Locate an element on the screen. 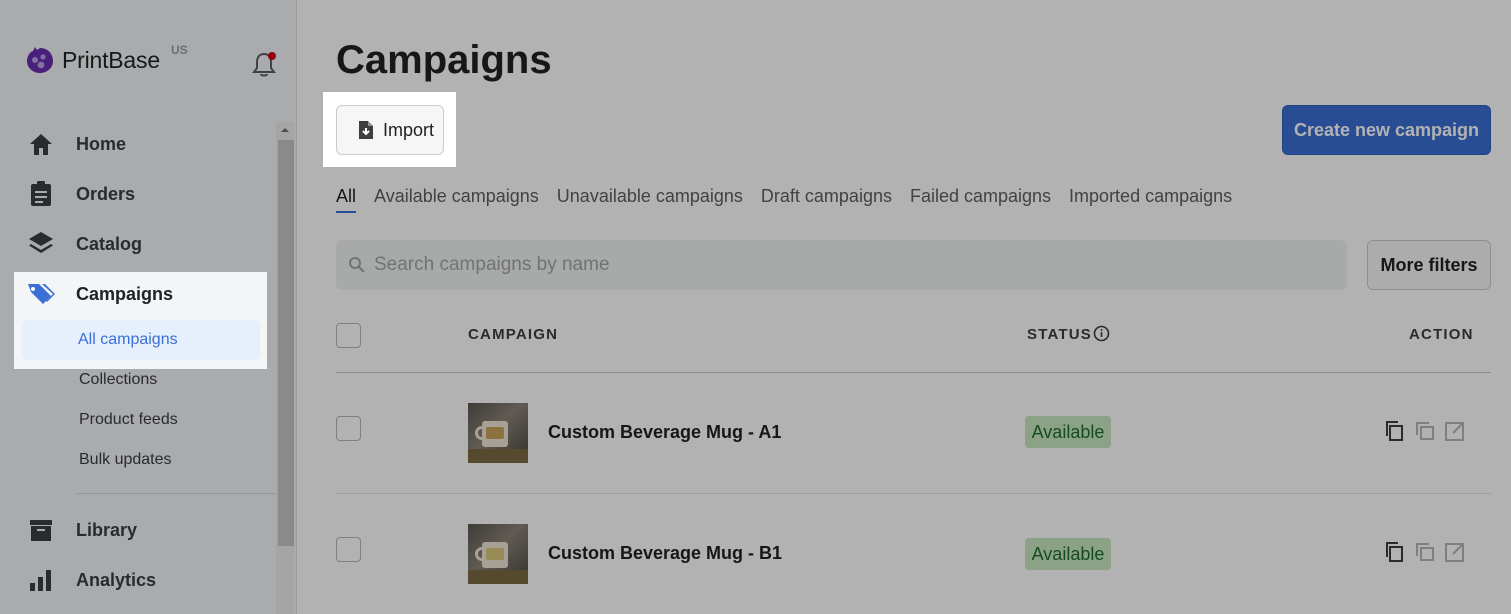  column-header-status: STATUS is located at coordinates (1059, 334).